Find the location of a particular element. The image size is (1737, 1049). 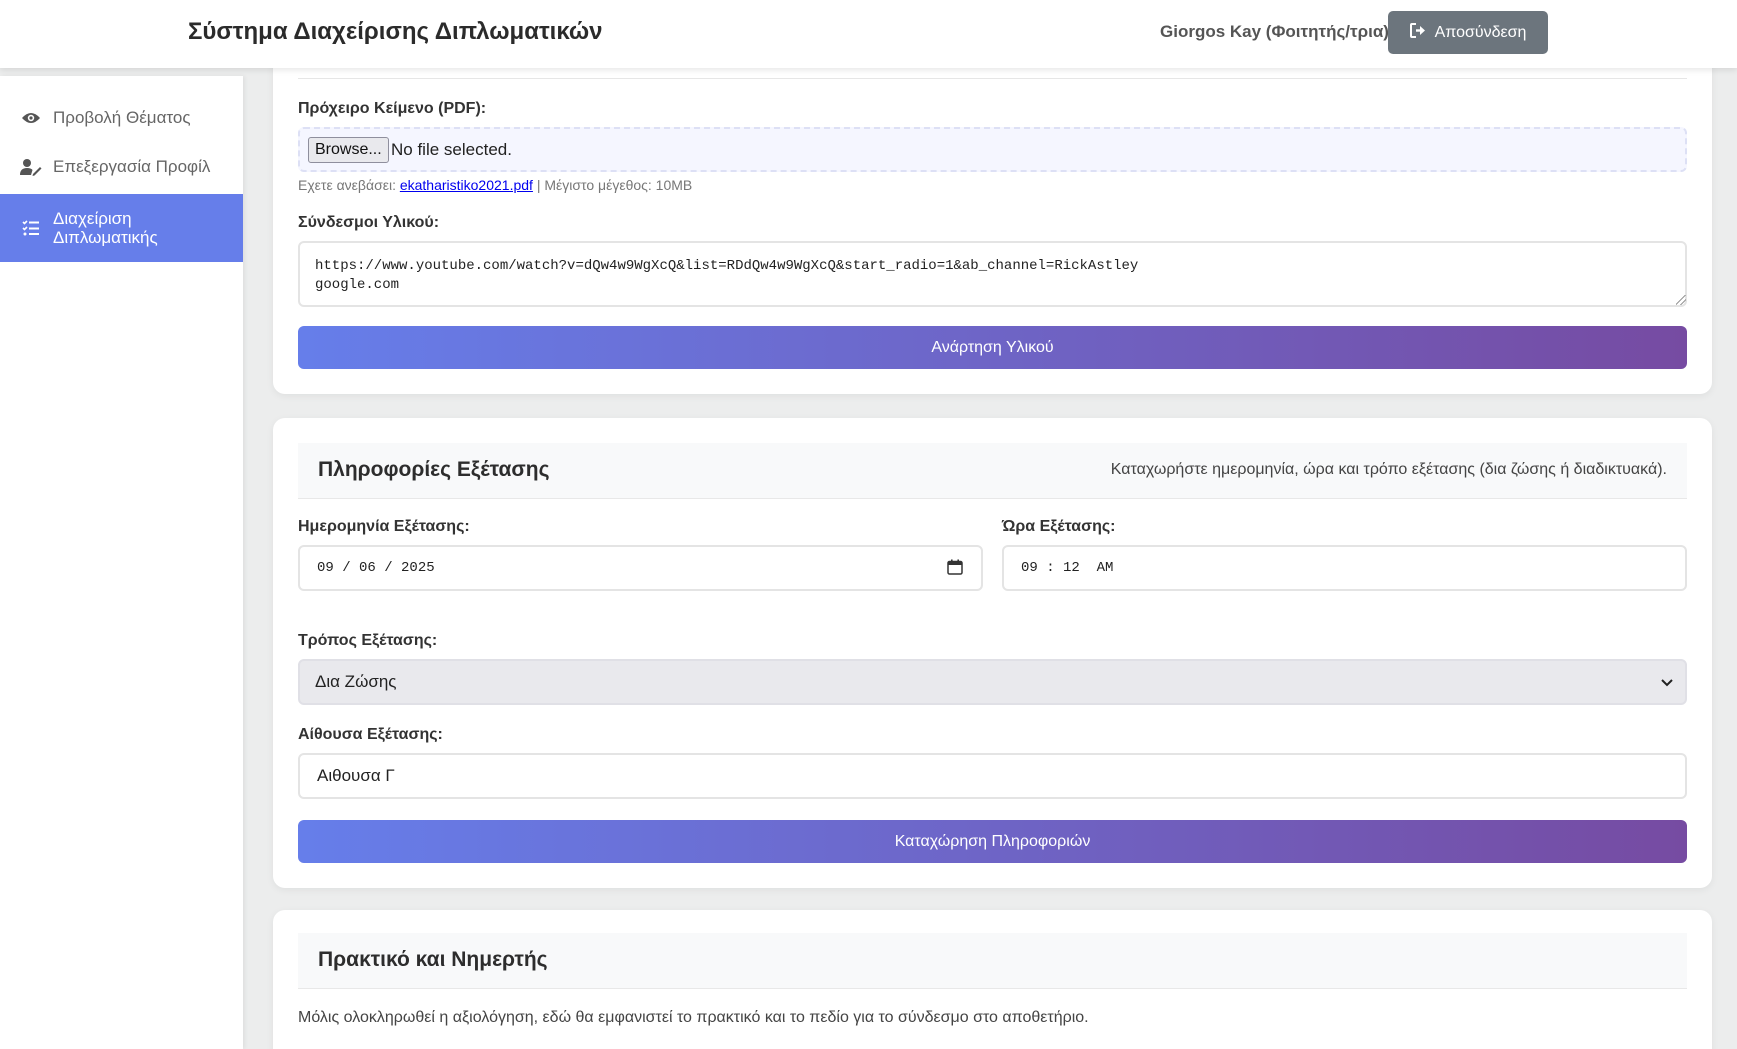

file-upload-field: Browse... No file selected. is located at coordinates (992, 149).